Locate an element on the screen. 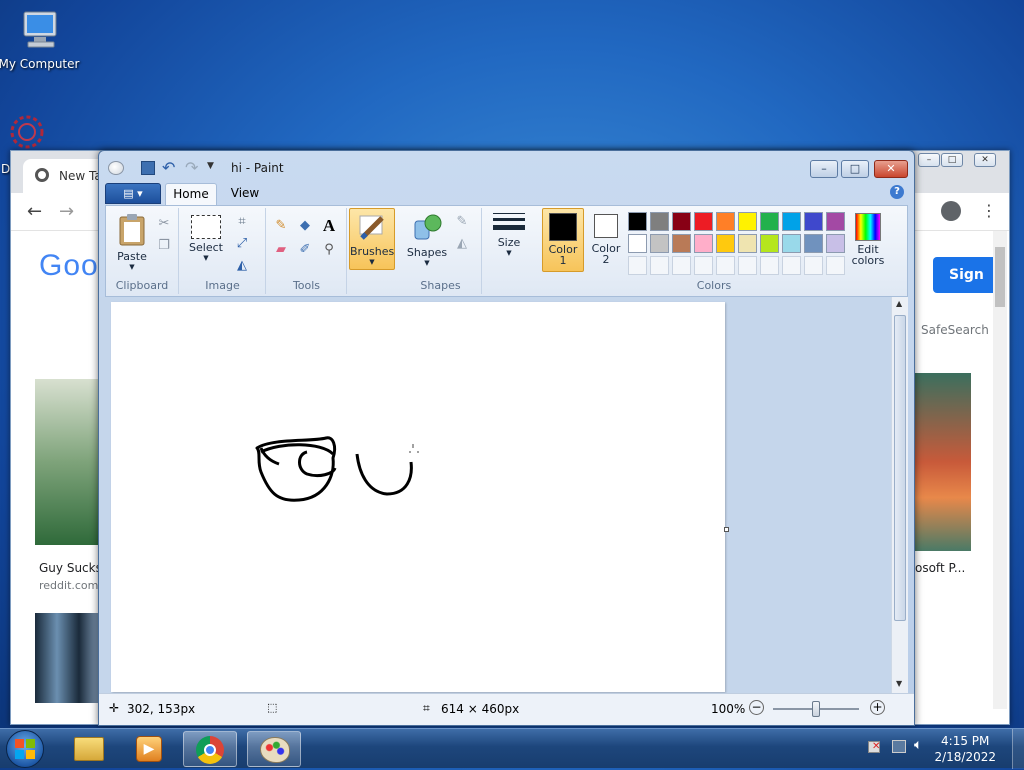  zoom-out-button: − is located at coordinates (756, 707).